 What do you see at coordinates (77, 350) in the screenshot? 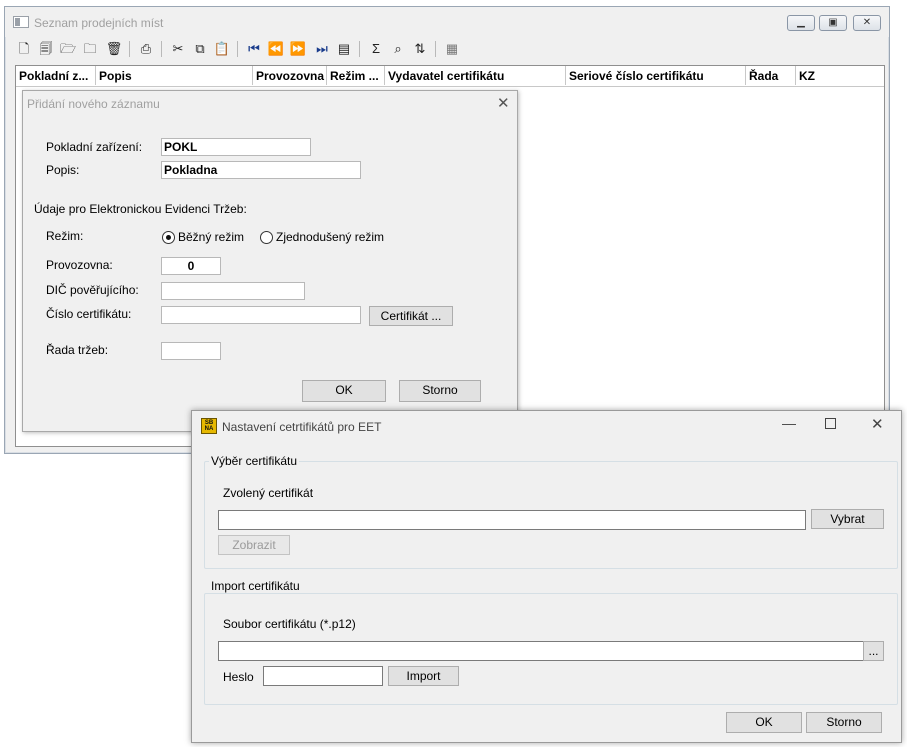
I see `rada-trzeb-label: Řada tržeb:` at bounding box center [77, 350].